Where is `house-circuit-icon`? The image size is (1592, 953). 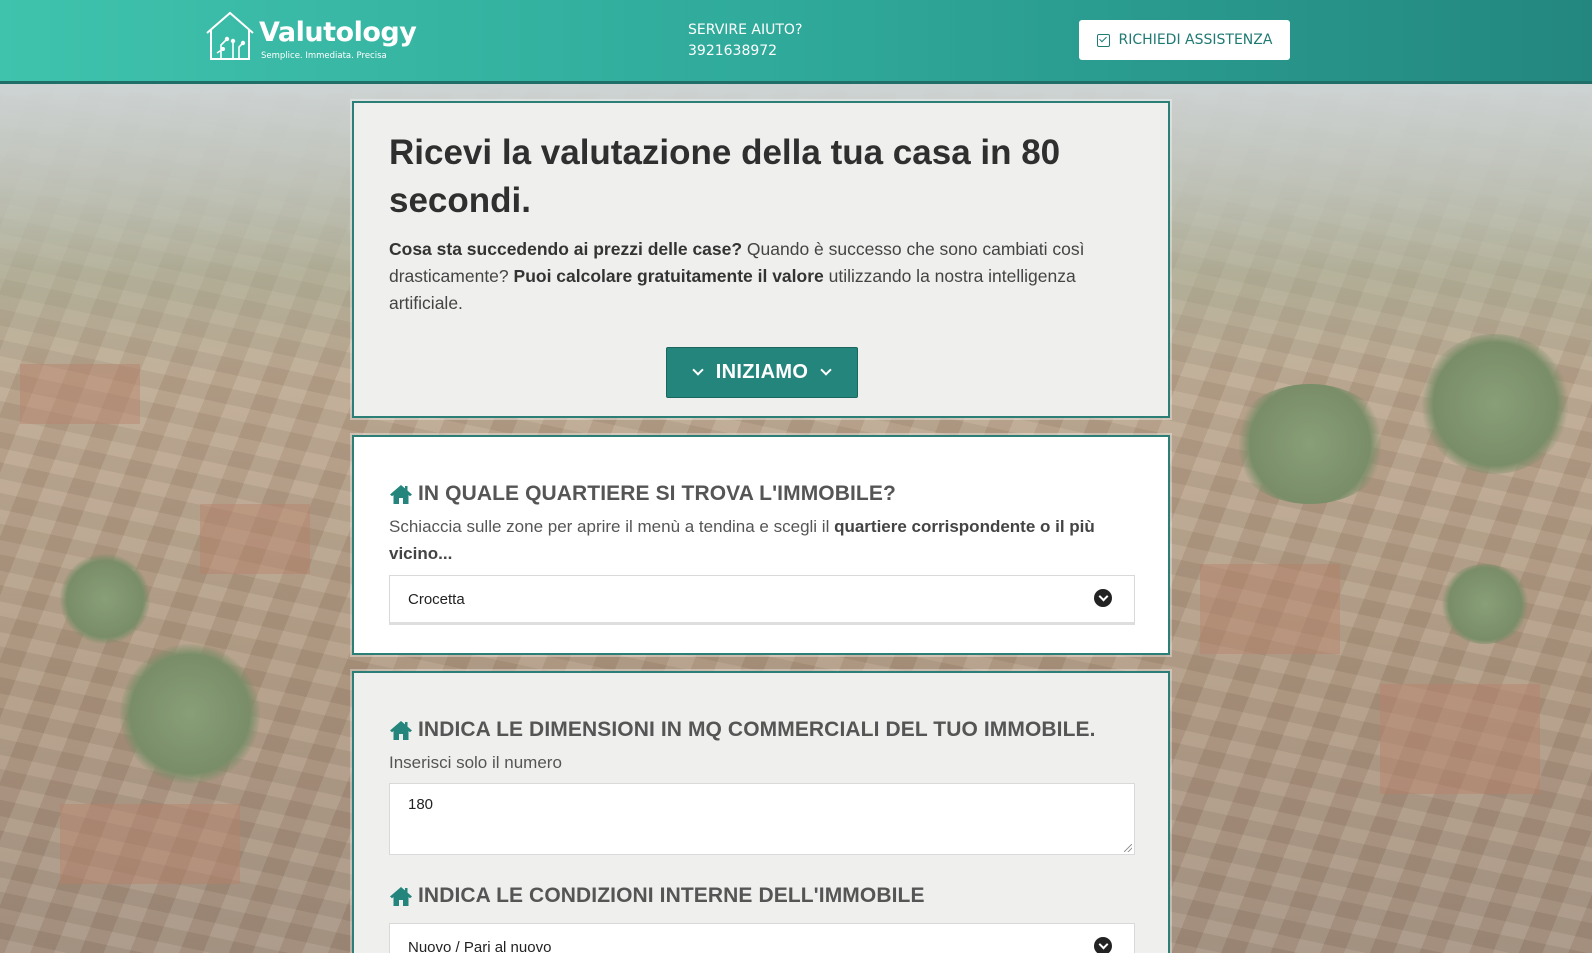 house-circuit-icon is located at coordinates (230, 35).